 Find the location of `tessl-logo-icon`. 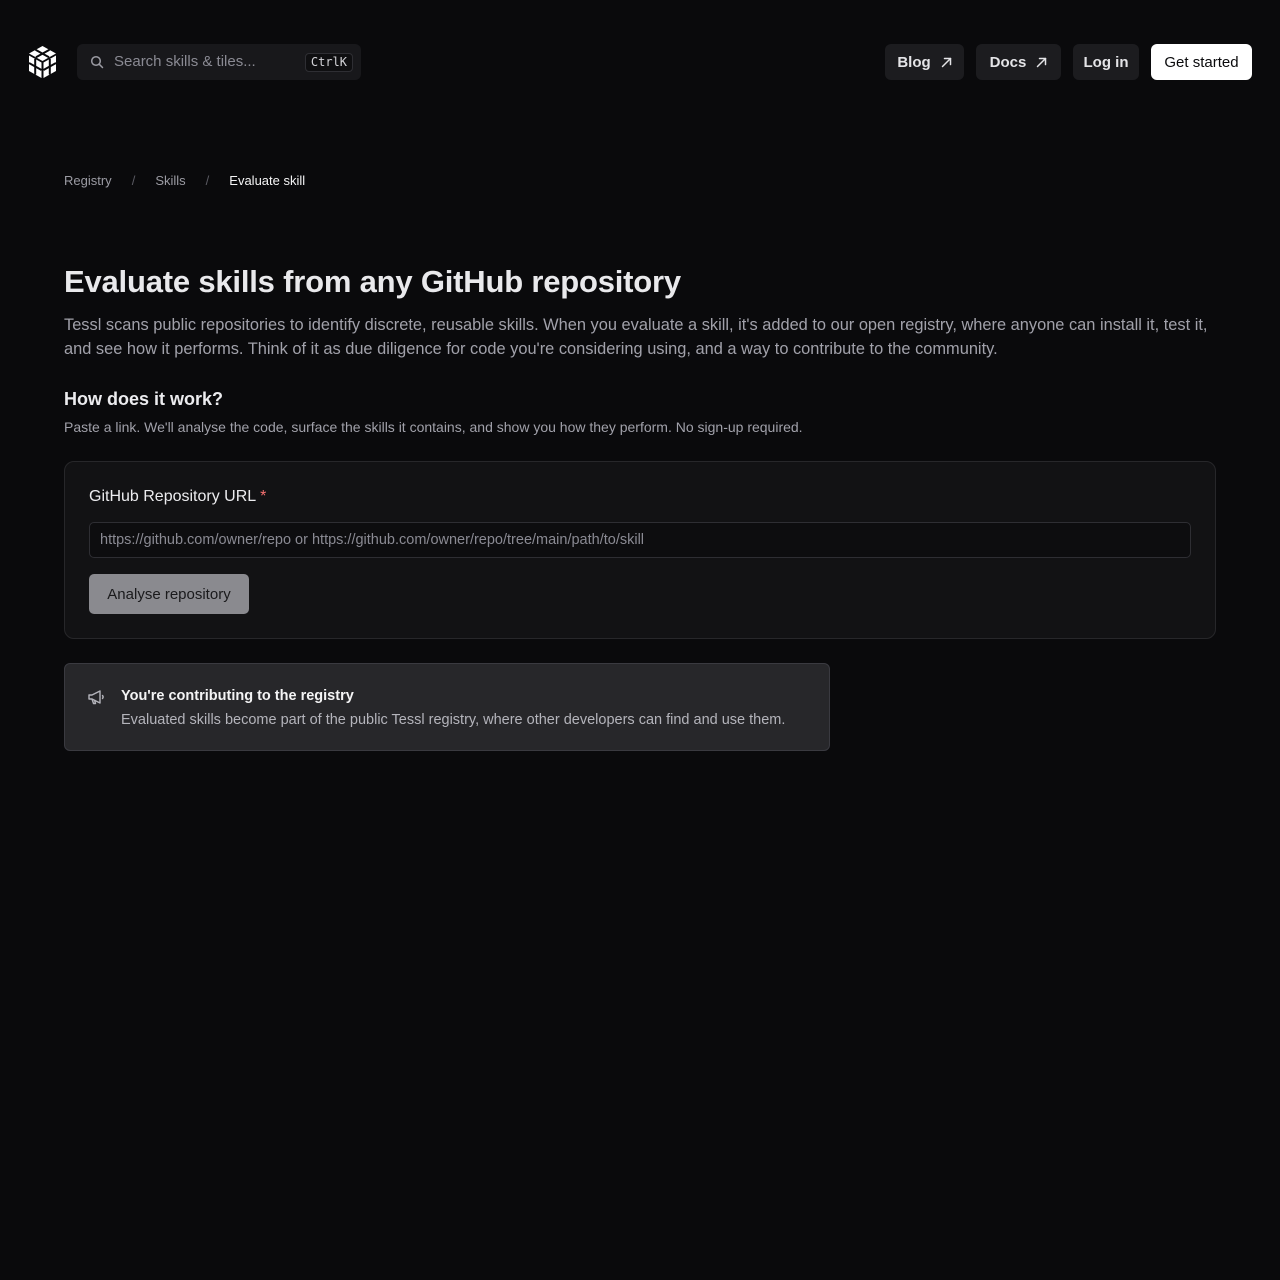

tessl-logo-icon is located at coordinates (42, 62).